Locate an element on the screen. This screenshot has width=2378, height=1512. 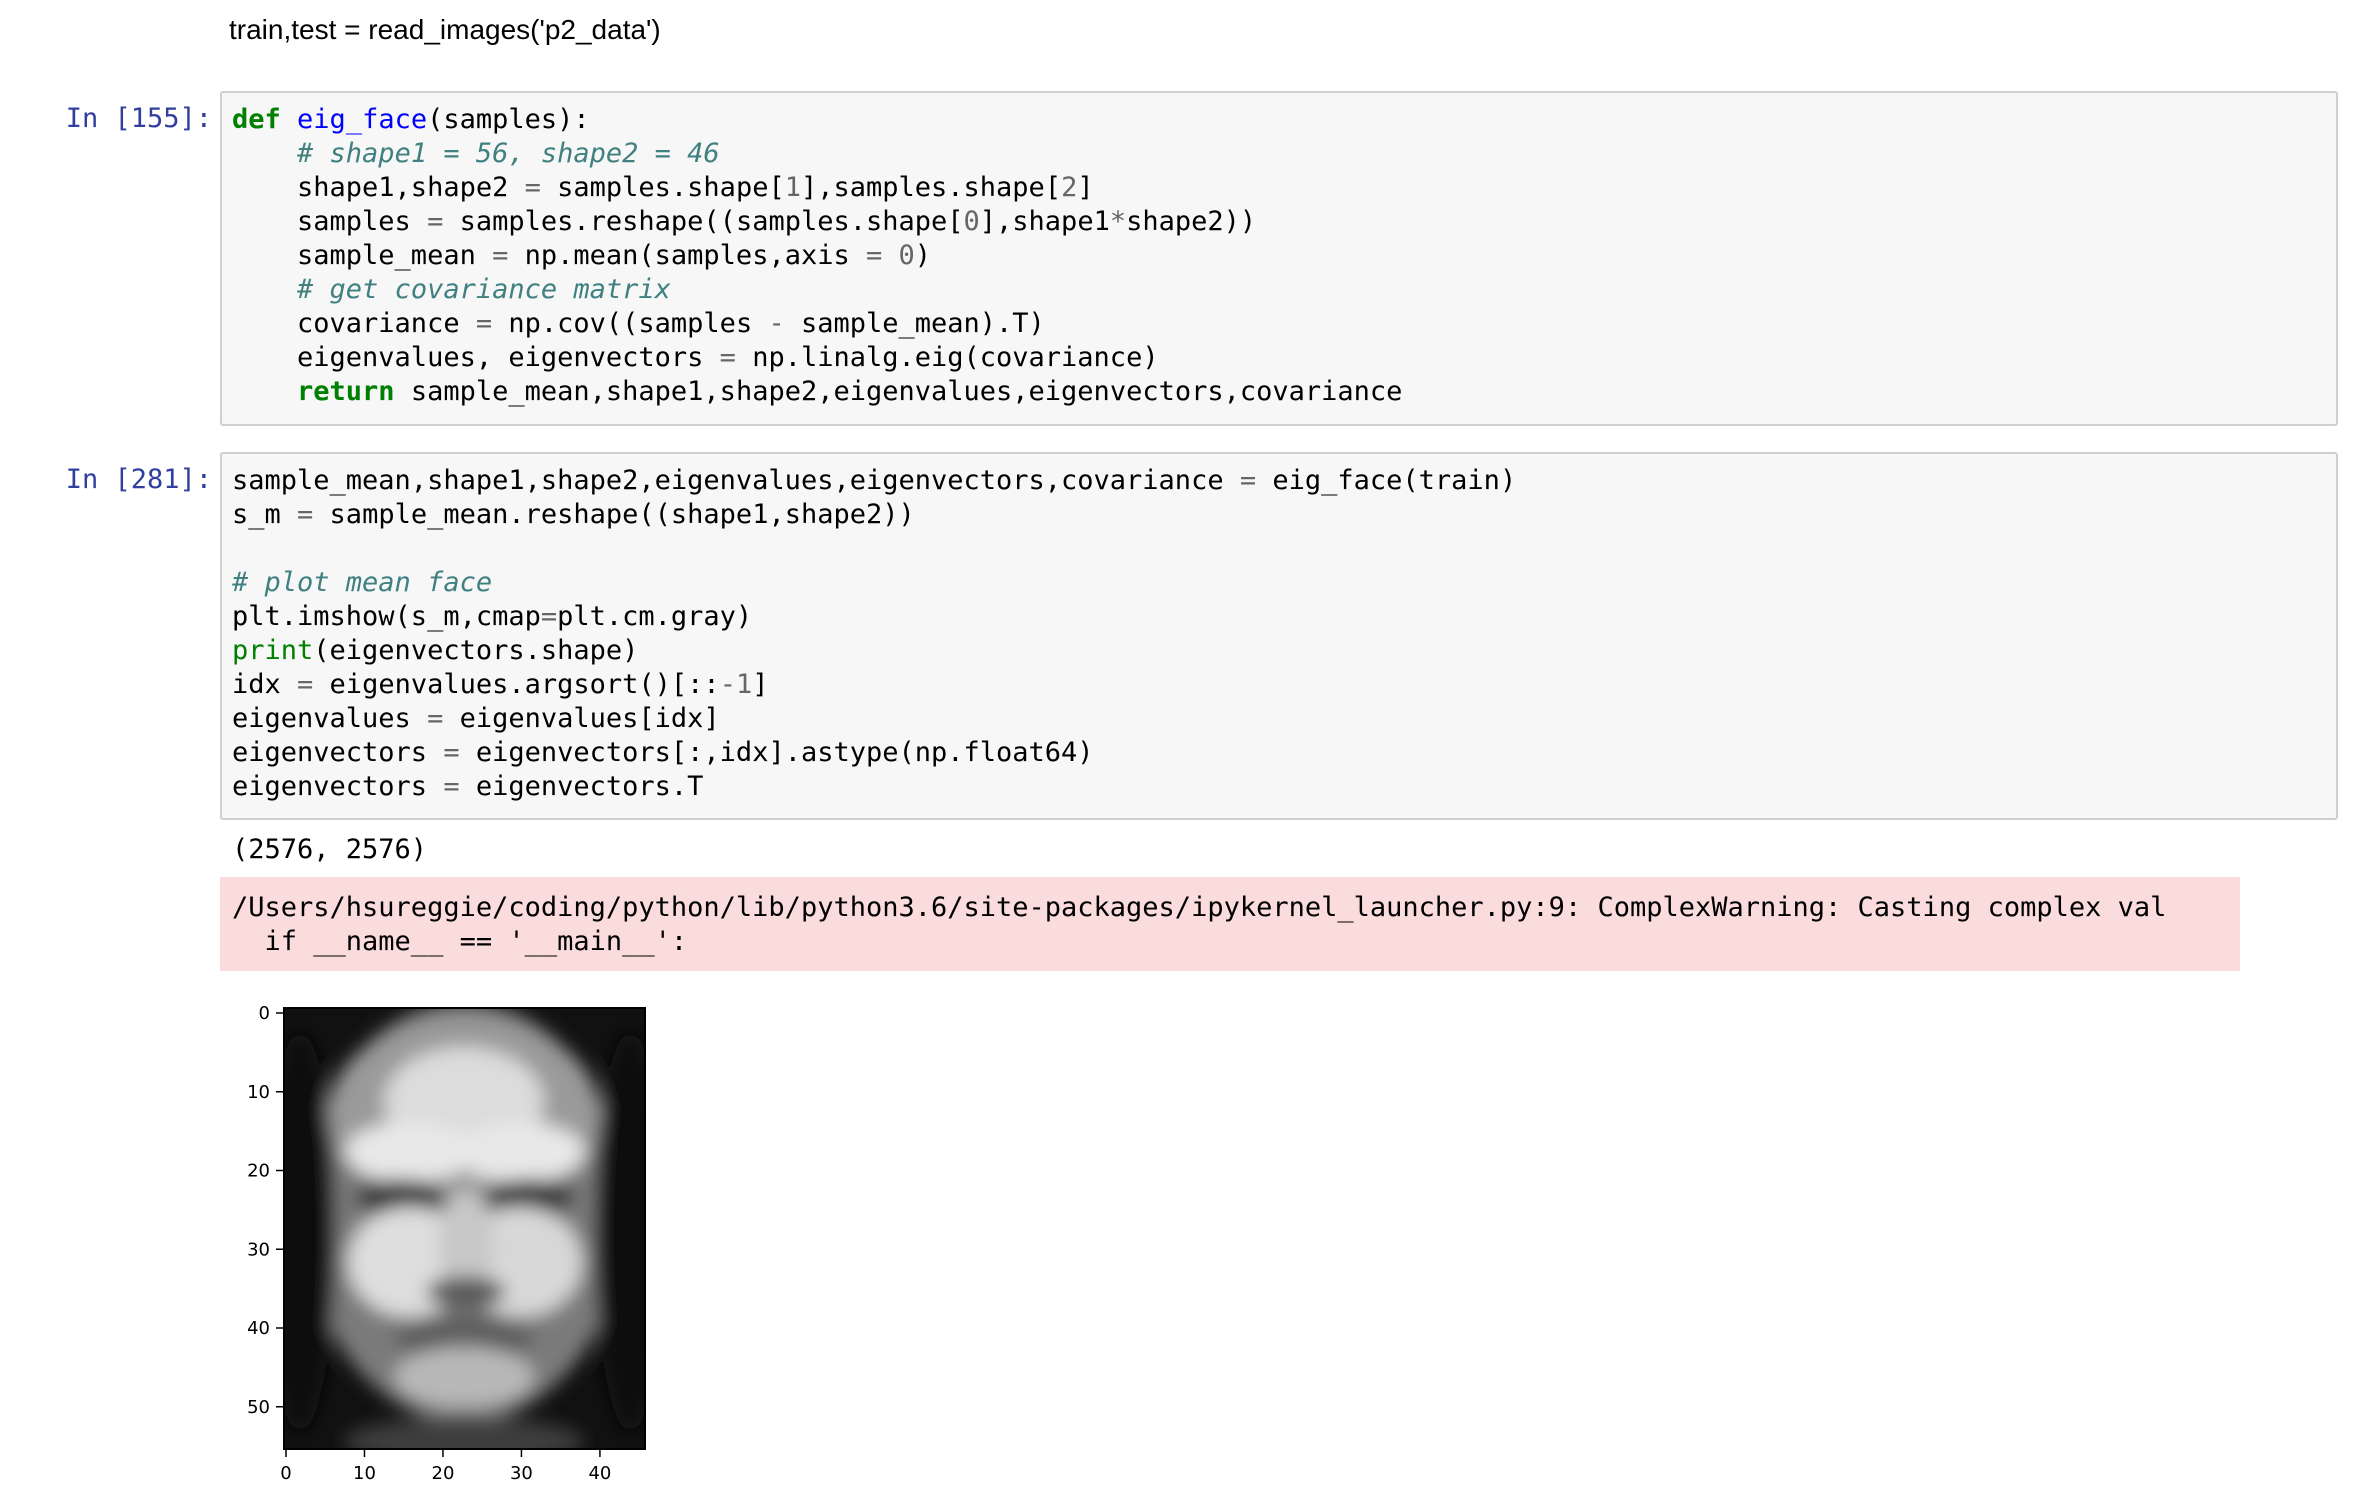
code-line: eigenvalues = eigenvalues[idx] is located at coordinates (1284, 719).